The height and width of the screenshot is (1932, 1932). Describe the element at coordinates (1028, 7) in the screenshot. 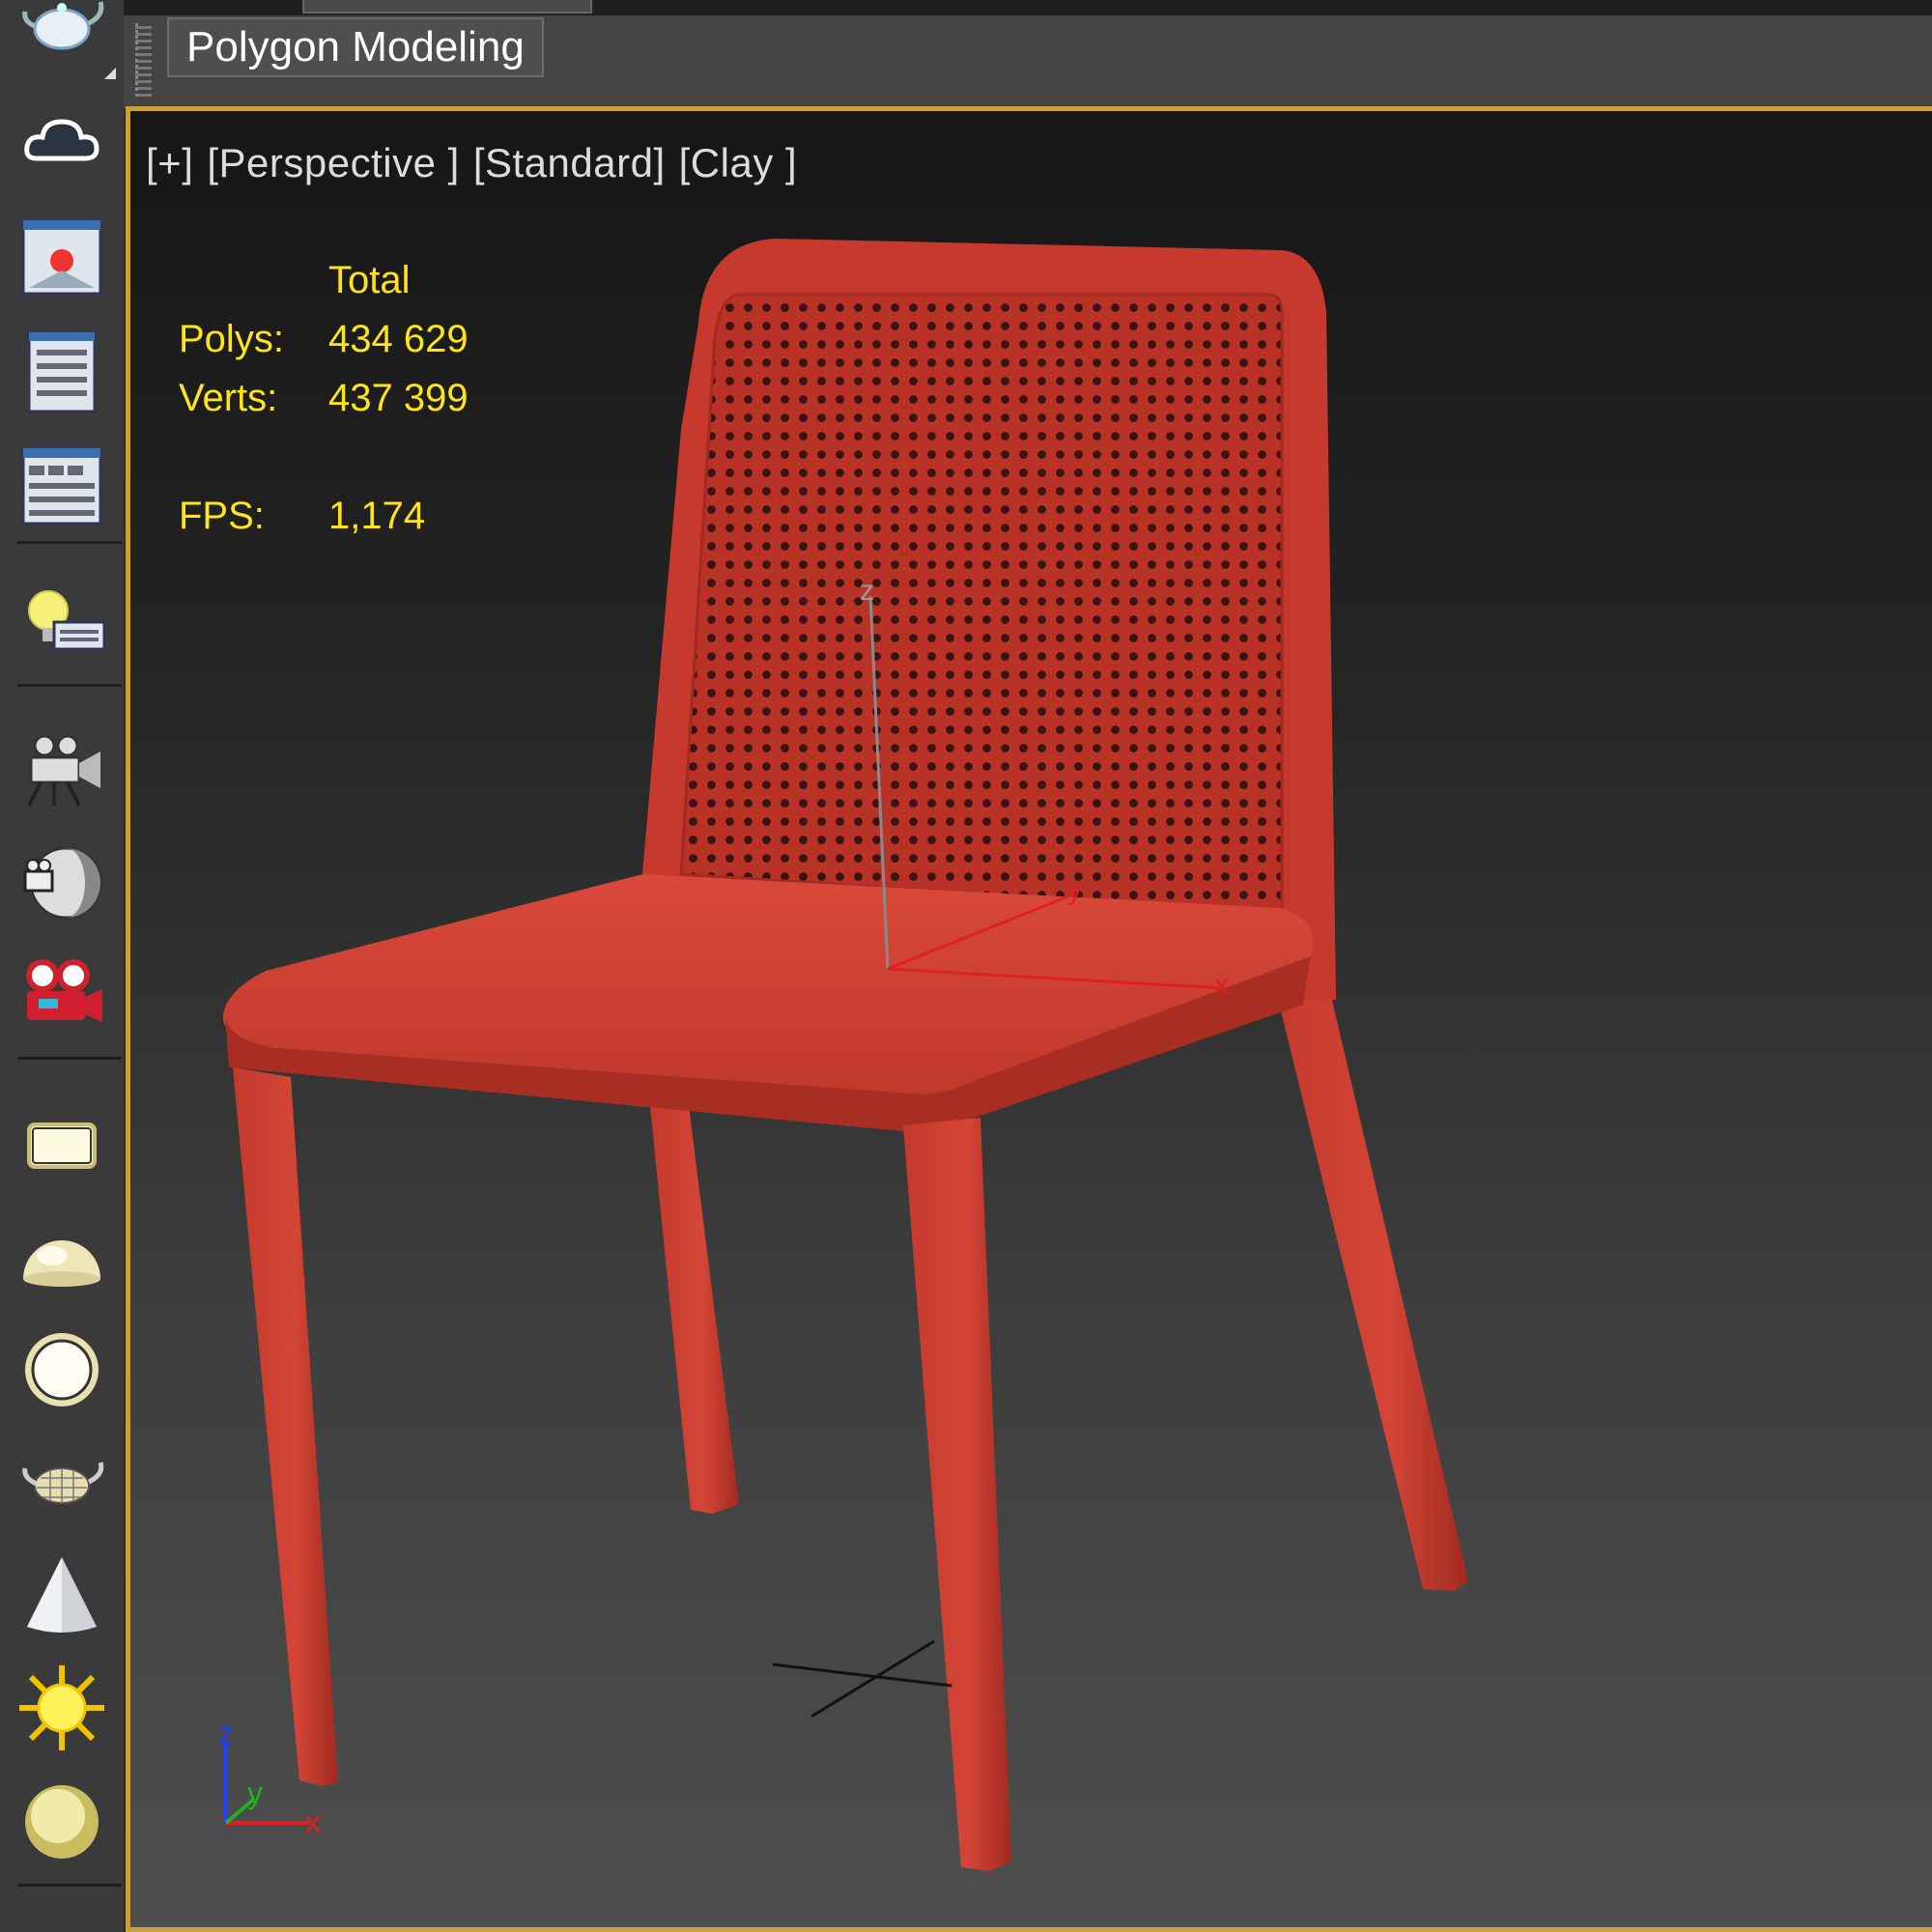

I see `ribbon-tab-bar` at that location.